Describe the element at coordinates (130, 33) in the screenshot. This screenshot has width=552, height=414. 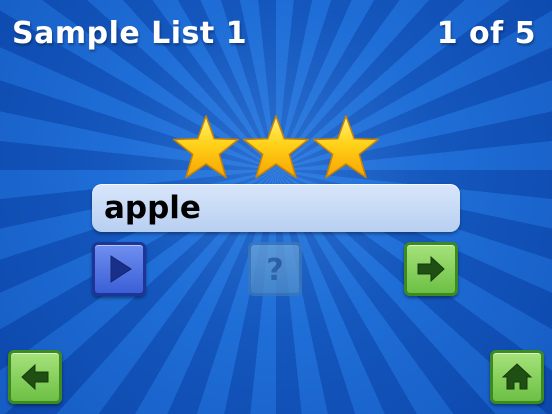
I see `list-title: Sample List 1` at that location.